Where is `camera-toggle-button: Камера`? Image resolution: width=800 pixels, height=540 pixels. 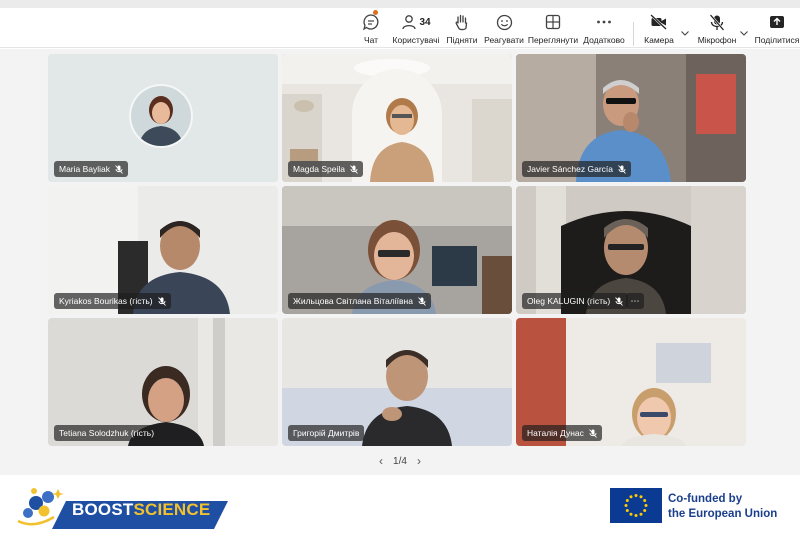
camera-toggle-button: Камера is located at coordinates (659, 30).